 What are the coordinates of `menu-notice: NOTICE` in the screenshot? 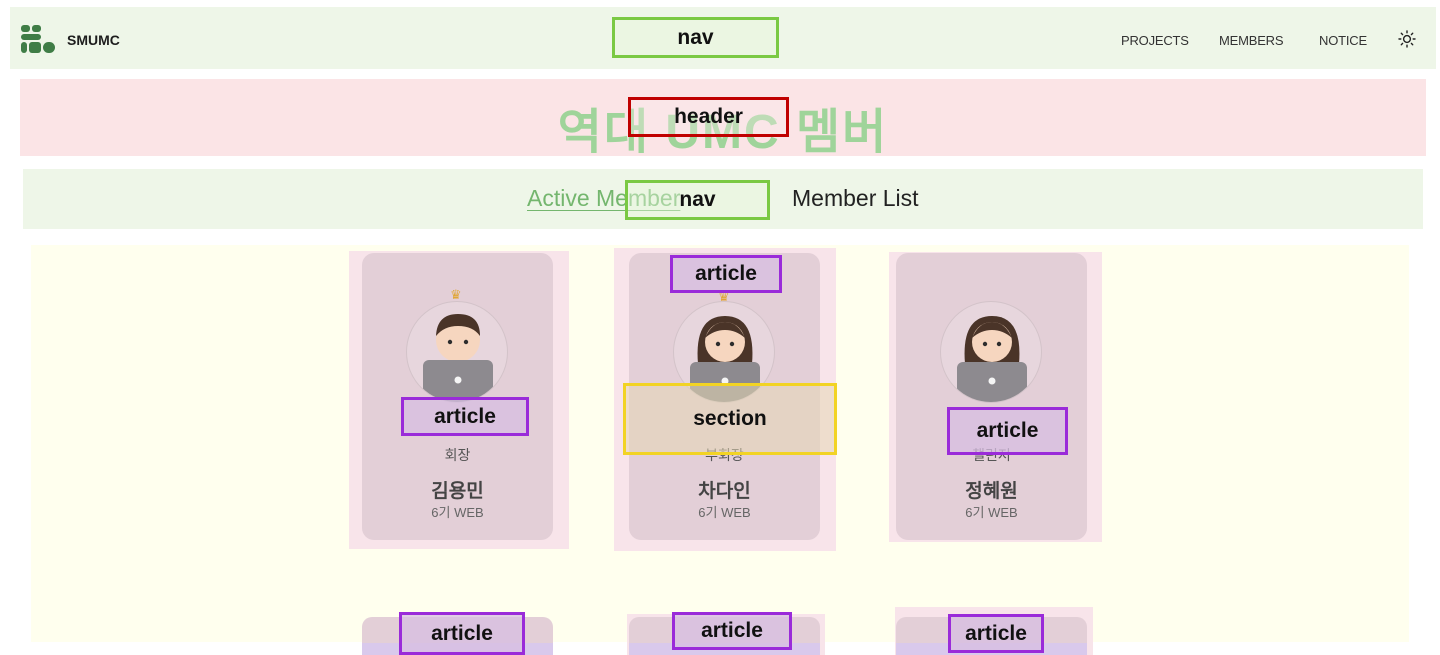 It's located at (1343, 40).